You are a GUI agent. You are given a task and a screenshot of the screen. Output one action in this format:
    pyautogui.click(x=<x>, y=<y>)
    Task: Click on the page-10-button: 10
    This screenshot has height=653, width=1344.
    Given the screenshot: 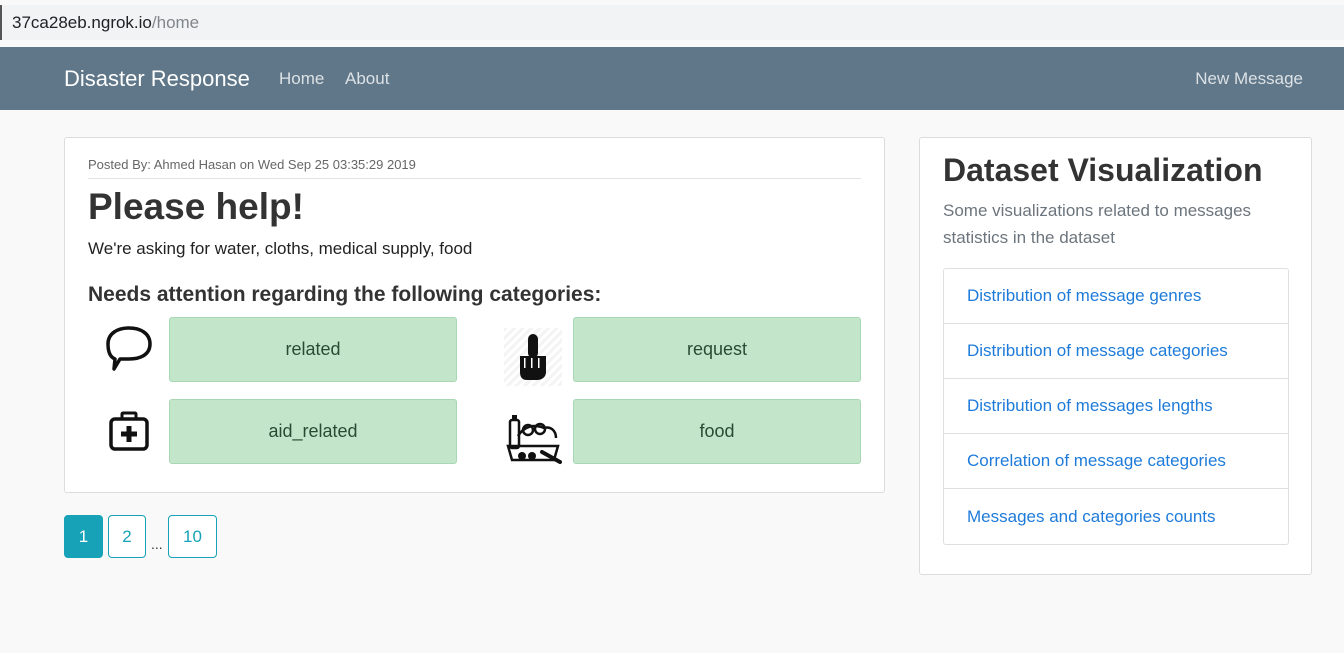 What is the action you would take?
    pyautogui.click(x=192, y=536)
    